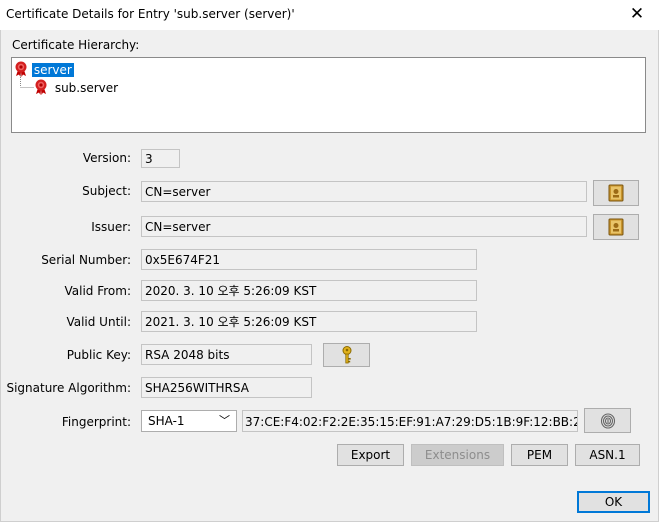  What do you see at coordinates (309, 259) in the screenshot?
I see `serial-number-field: 0x5E674F21` at bounding box center [309, 259].